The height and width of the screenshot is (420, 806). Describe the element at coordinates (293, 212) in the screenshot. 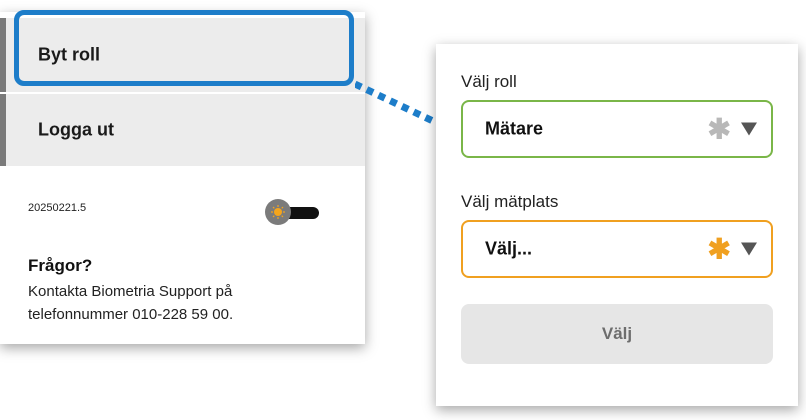

I see `theme-toggle` at that location.